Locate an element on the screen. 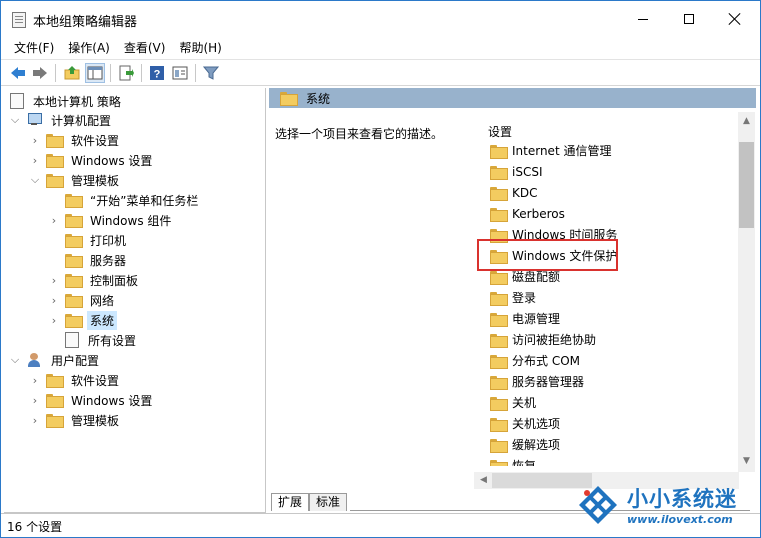  tree-label: 管理模板 is located at coordinates (95, 420).